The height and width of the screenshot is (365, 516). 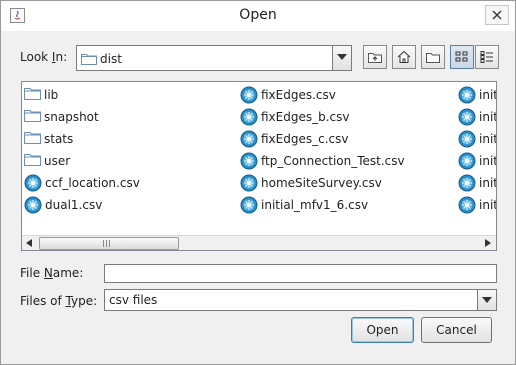 I want to click on files-of-type-dropdown-button, so click(x=486, y=300).